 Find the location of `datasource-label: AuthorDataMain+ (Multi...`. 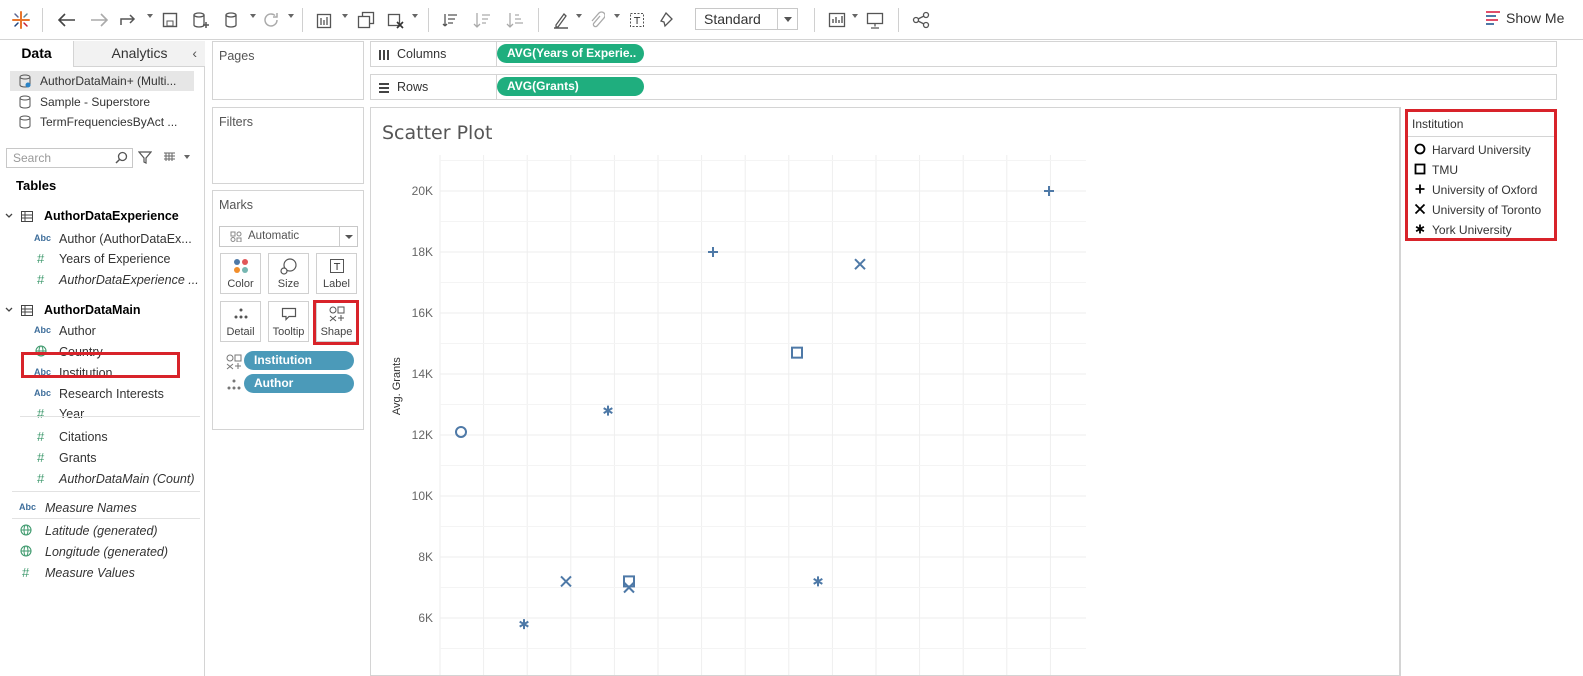

datasource-label: AuthorDataMain+ (Multi... is located at coordinates (108, 81).